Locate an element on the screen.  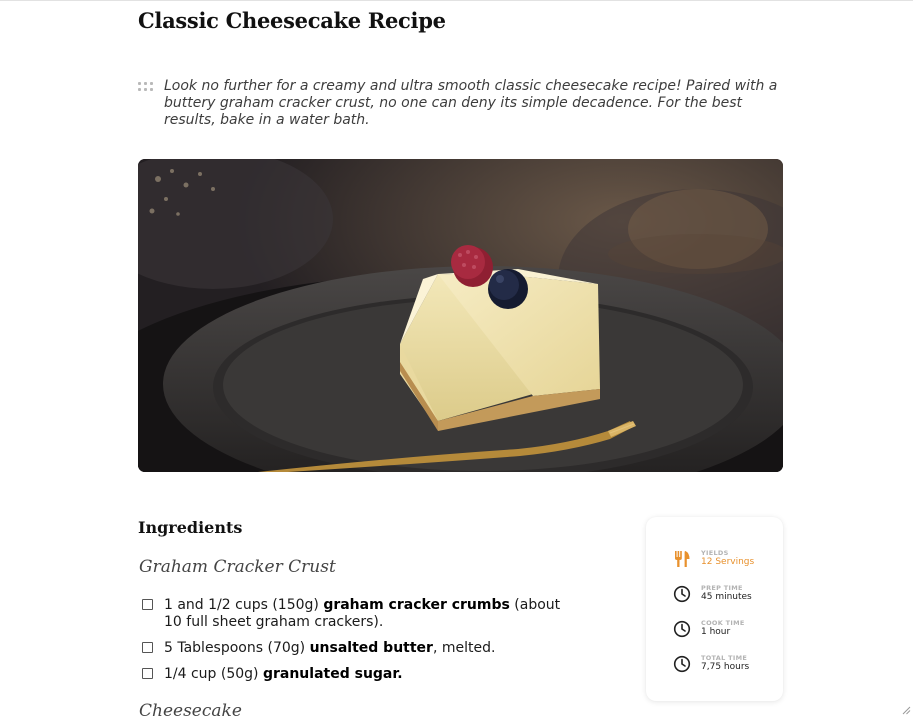
yields-row: YIELDS 12 Servings is located at coordinates (725, 561).